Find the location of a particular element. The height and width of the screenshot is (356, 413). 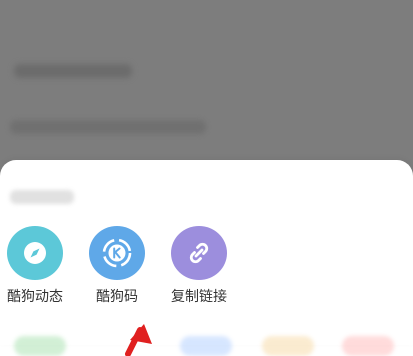

copy-link-button: 复制链接 is located at coordinates (199, 266).